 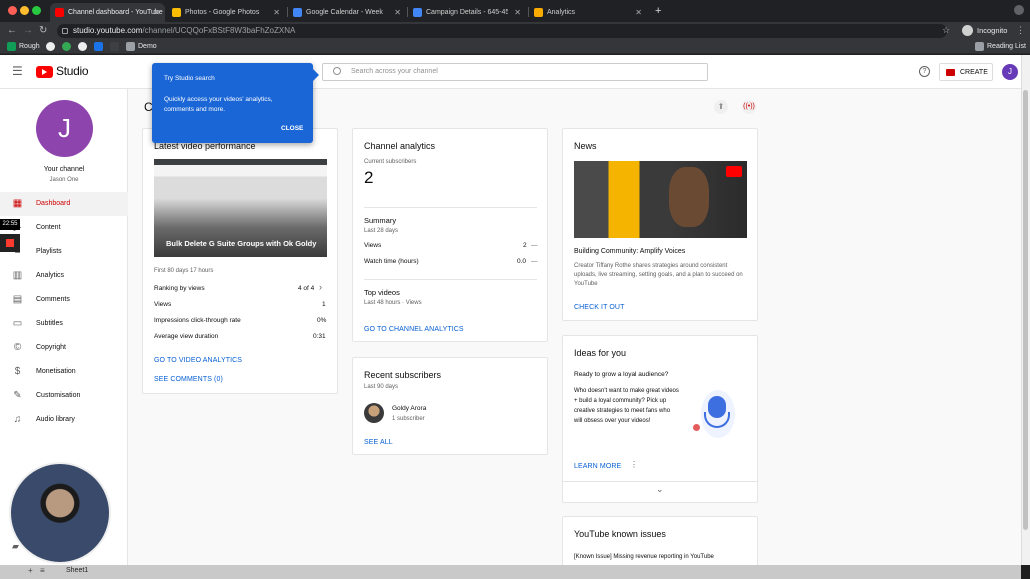 What do you see at coordinates (394, 71) in the screenshot?
I see `search-placeholder: Search across your channel` at bounding box center [394, 71].